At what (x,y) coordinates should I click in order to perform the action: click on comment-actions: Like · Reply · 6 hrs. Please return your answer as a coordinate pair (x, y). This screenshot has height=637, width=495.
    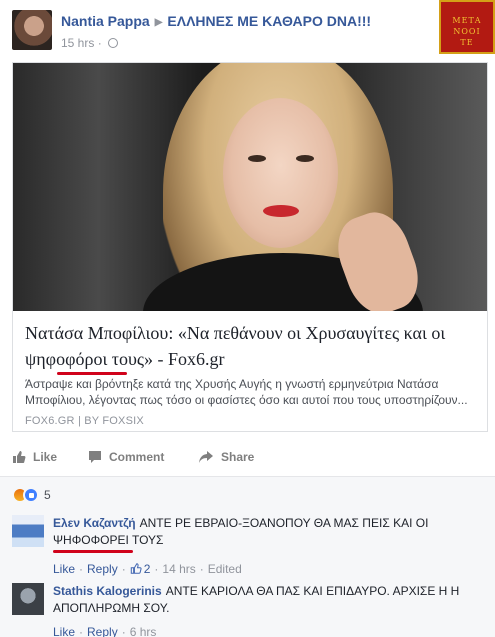
    Looking at the image, I should click on (105, 631).